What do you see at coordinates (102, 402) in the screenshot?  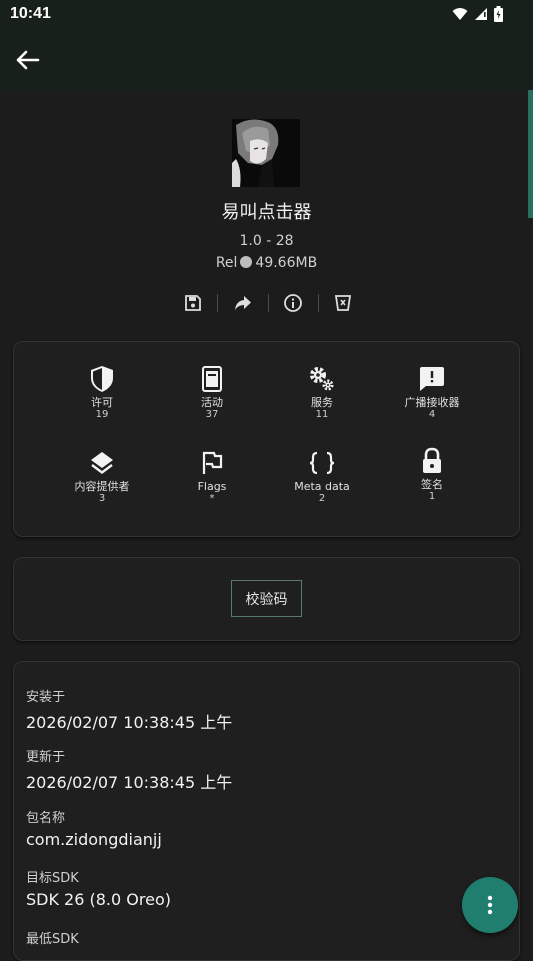 I see `component-label: 许可` at bounding box center [102, 402].